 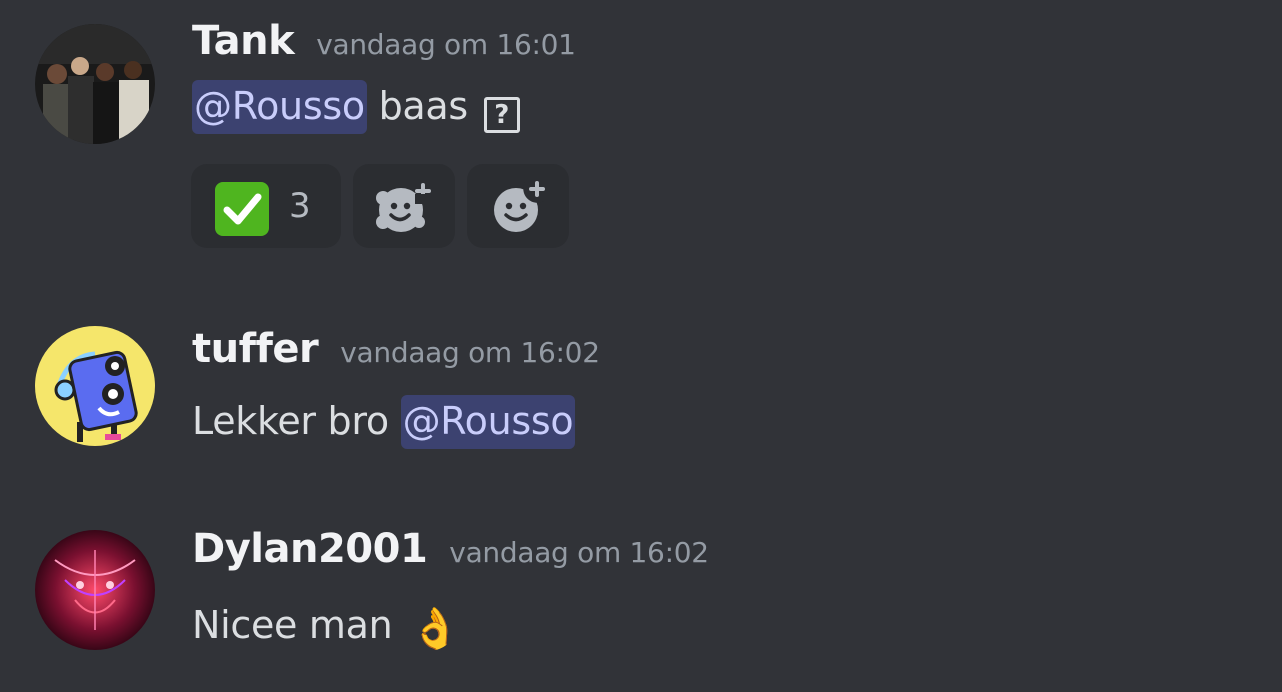 I want to click on username: Dylan2001, so click(x=310, y=549).